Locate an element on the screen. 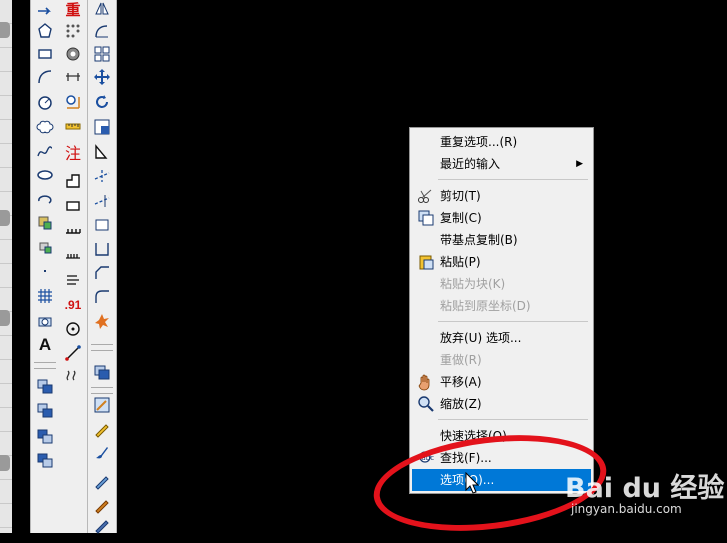  menu-item-redo: 重做(R) is located at coordinates (501, 360).